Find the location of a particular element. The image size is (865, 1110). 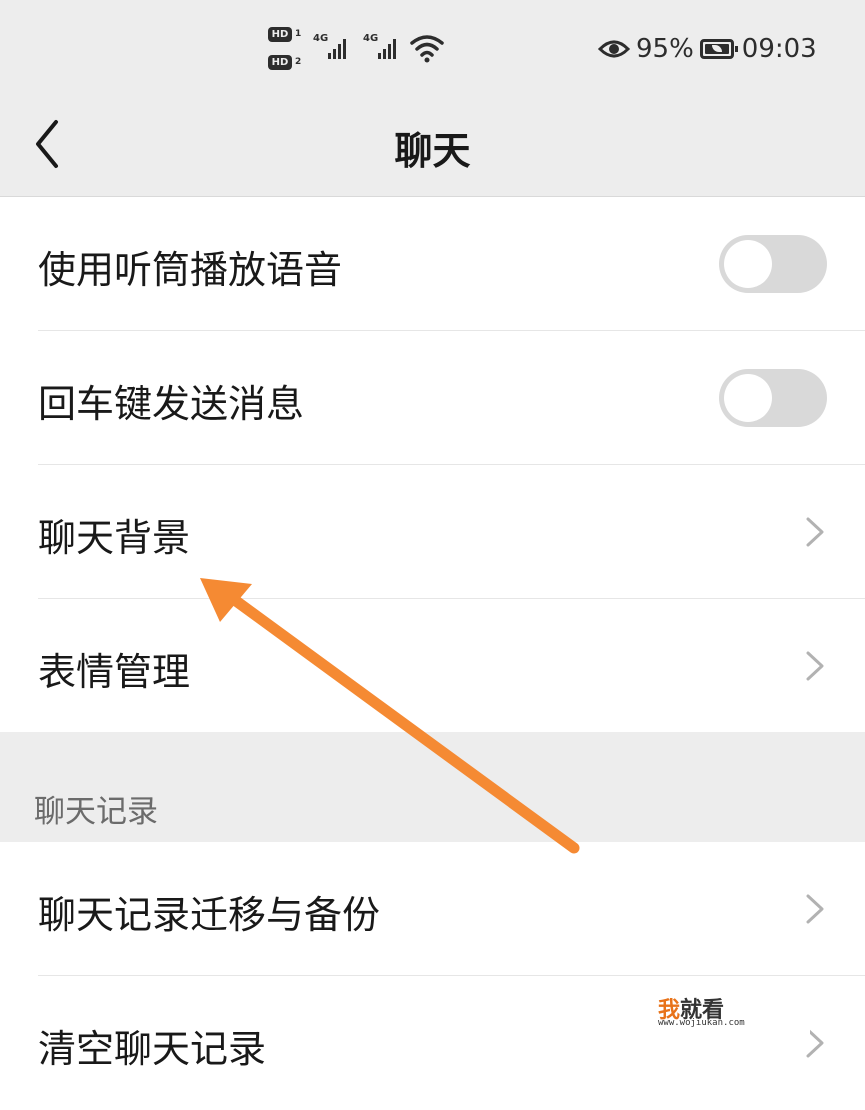

signal-bars-2-icon is located at coordinates (389, 48).